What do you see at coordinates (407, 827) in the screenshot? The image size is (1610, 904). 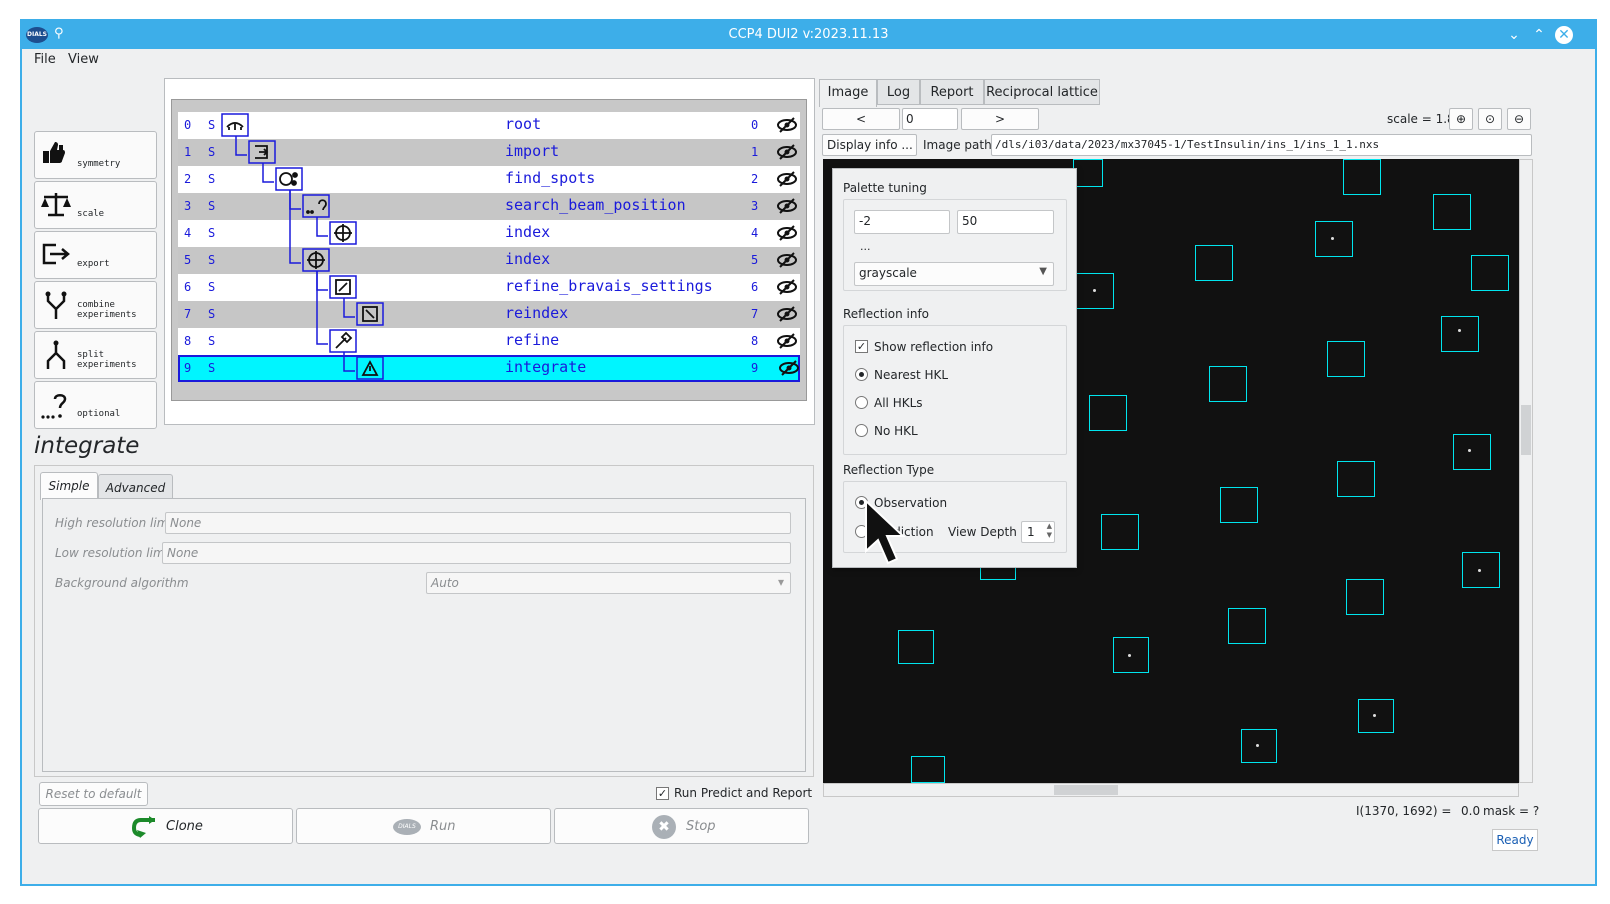 I see `dials-run-icon: DIALS` at bounding box center [407, 827].